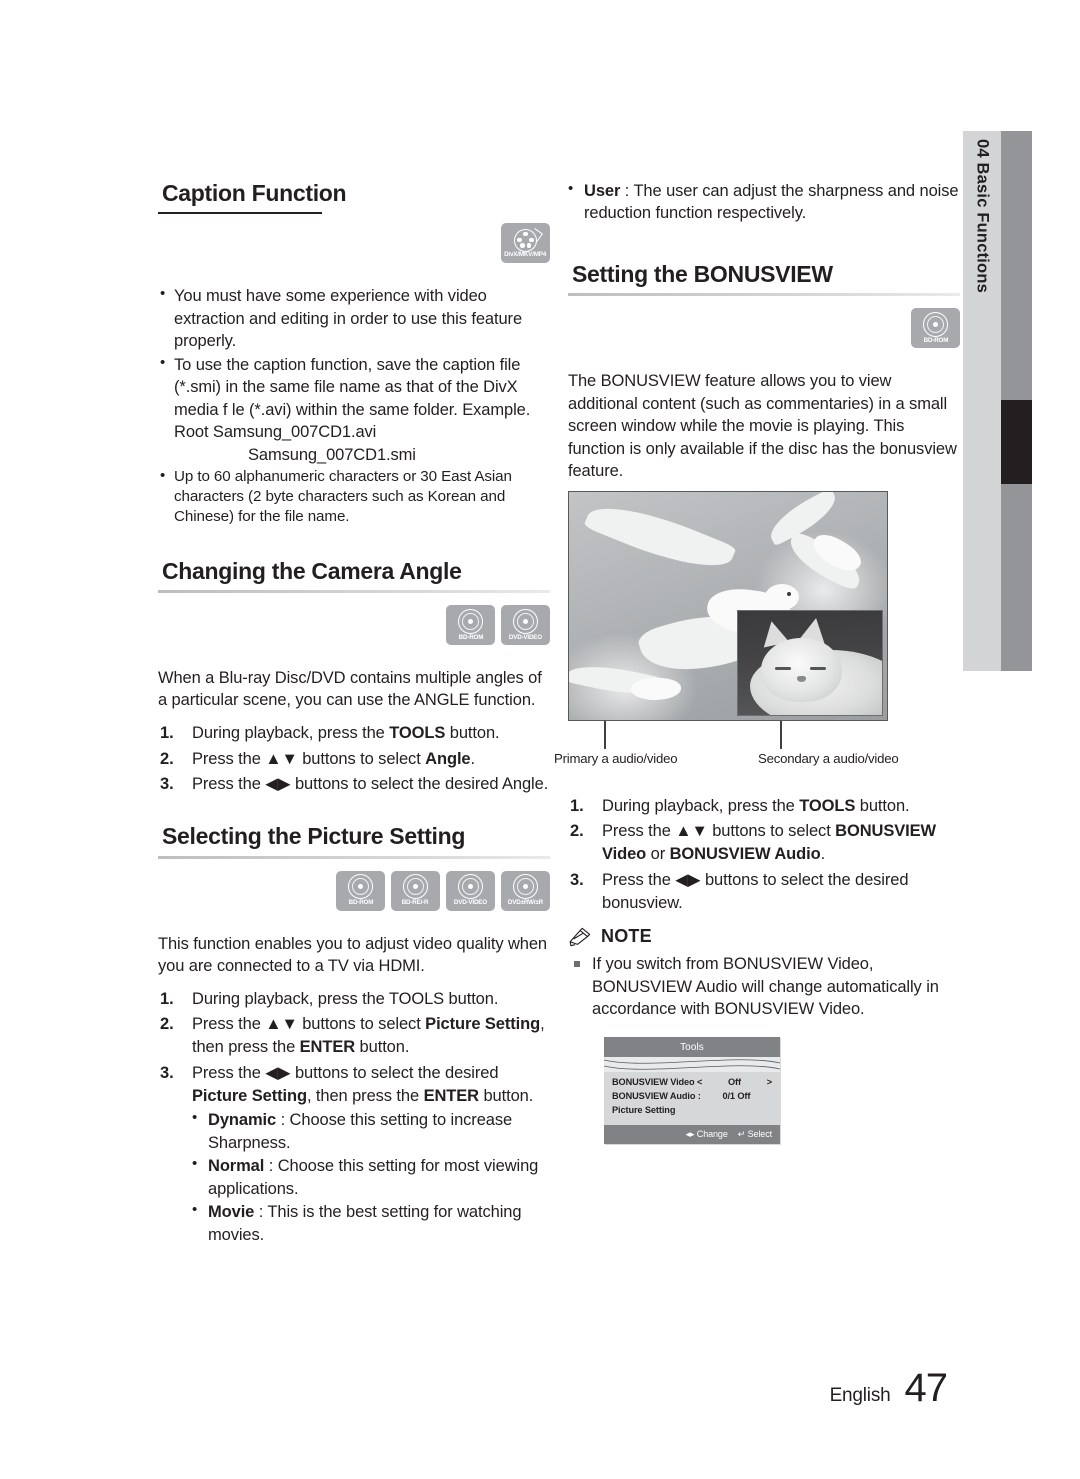 Image resolution: width=1080 pixels, height=1479 pixels. I want to click on osd-row-right-arrow: >, so click(769, 1082).